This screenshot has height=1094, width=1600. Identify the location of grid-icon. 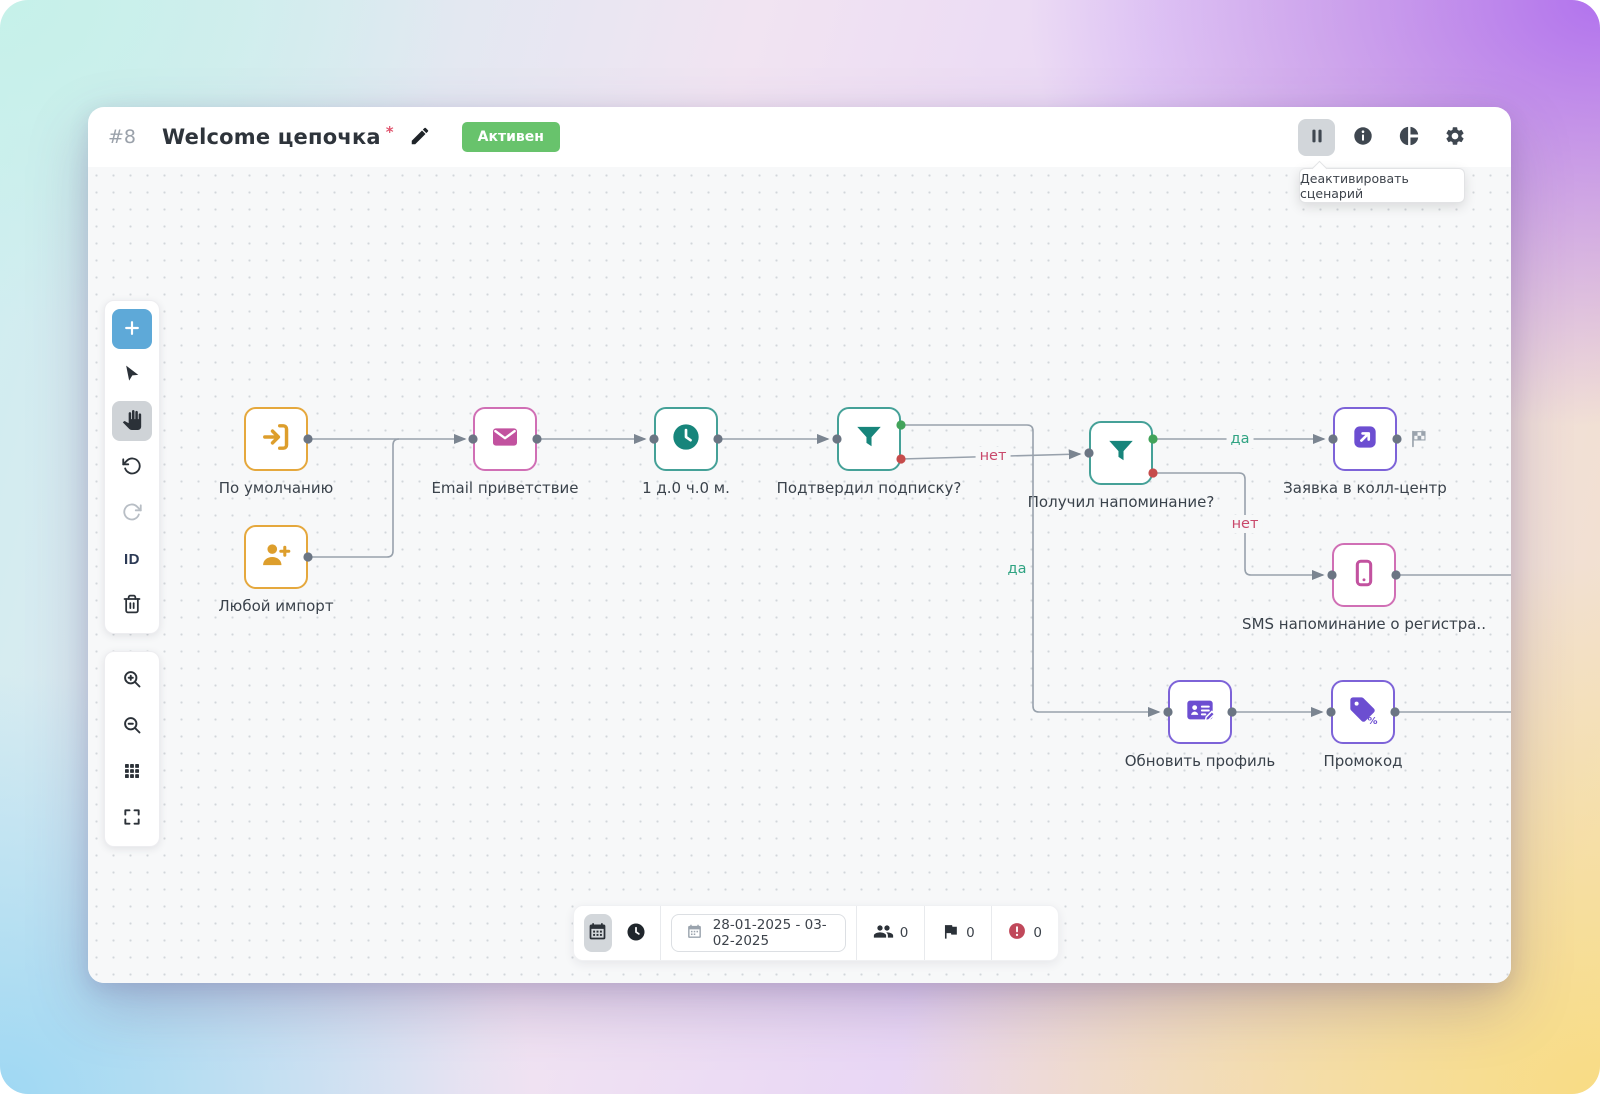
(132, 772).